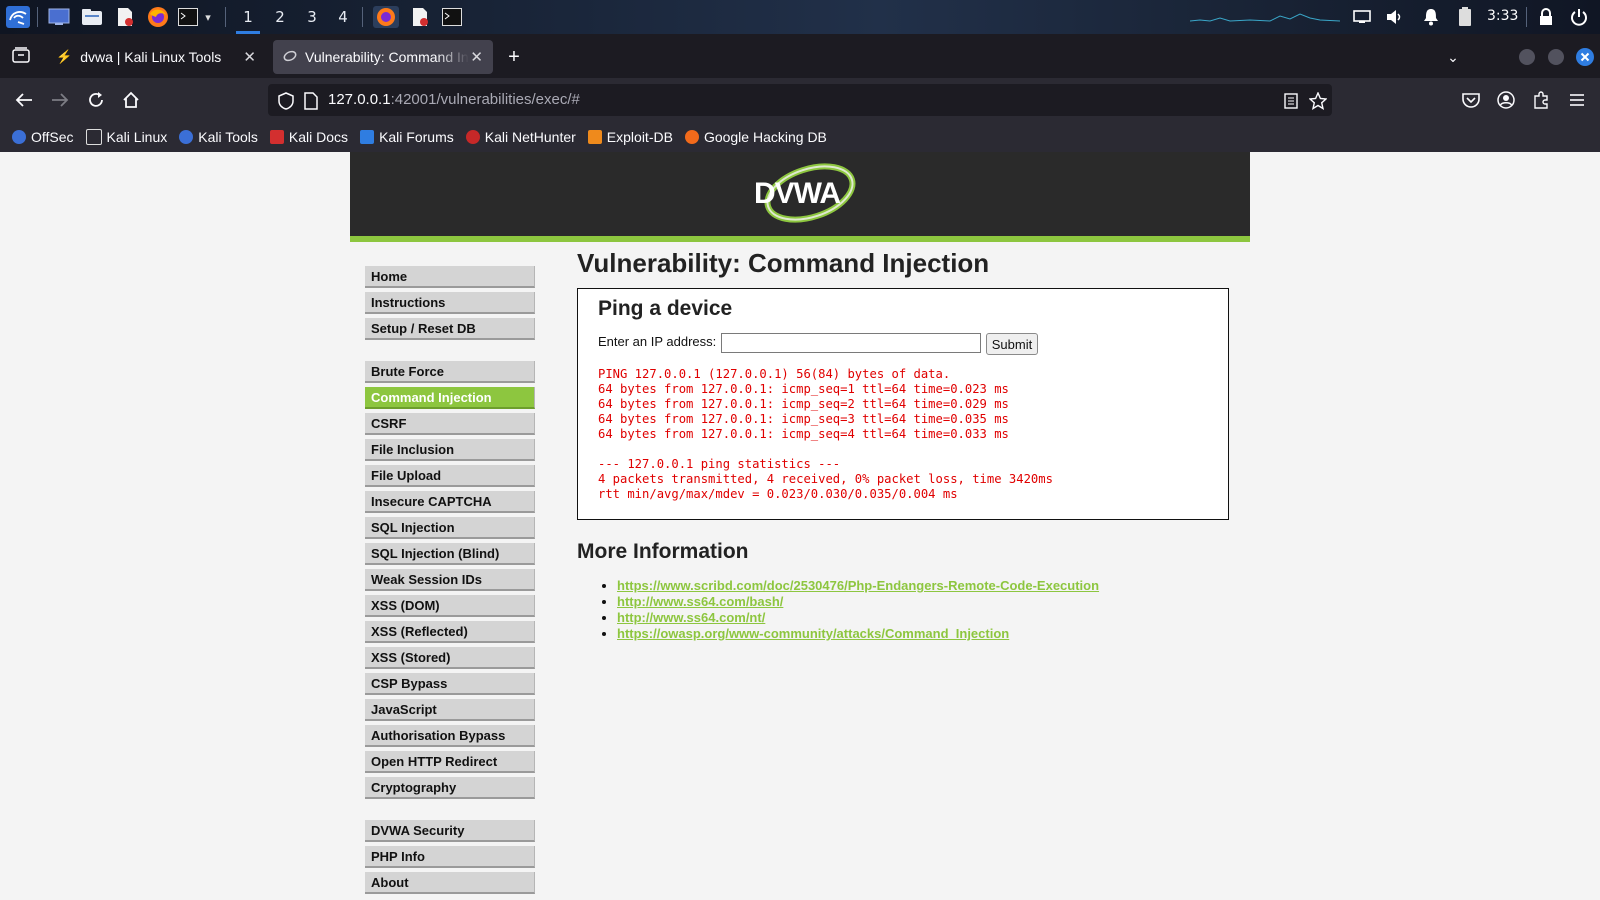 The height and width of the screenshot is (900, 1600). Describe the element at coordinates (420, 17) in the screenshot. I see `text-editor-task-icon` at that location.